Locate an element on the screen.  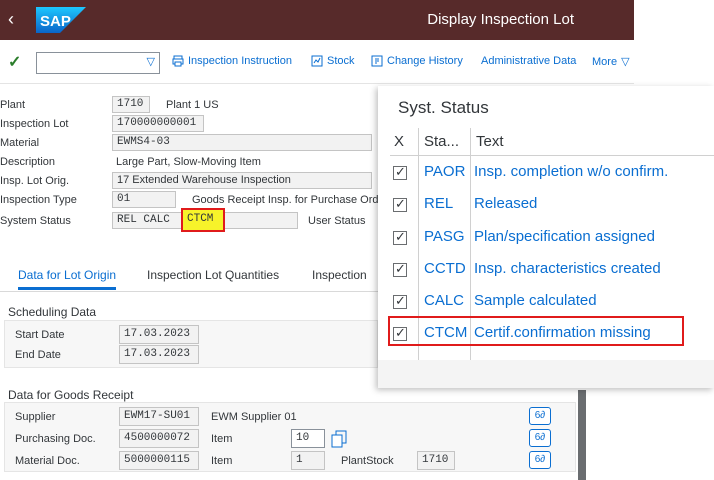
supplier-row: Supplier EWM17-SU01 EWM Supplier 01 6∂ is located at coordinates (290, 417).